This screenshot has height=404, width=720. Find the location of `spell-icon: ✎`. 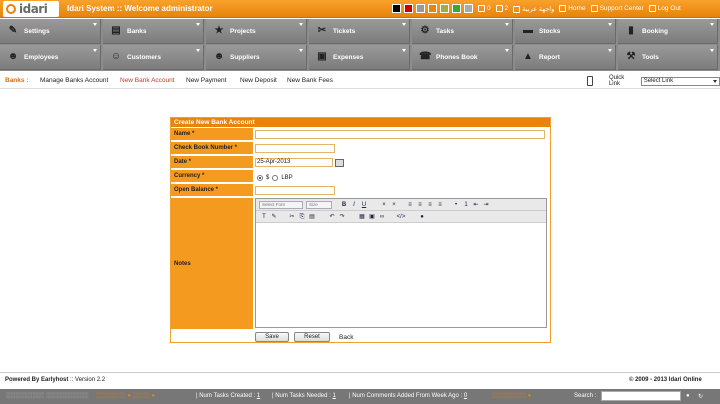

spell-icon: ✎ is located at coordinates (274, 217).